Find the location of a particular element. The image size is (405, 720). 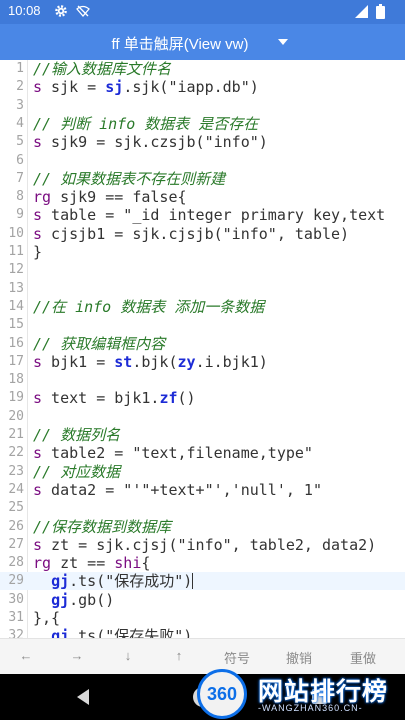

code-text: //在 info 数据表 添加一条数据 is located at coordinates (148, 307).